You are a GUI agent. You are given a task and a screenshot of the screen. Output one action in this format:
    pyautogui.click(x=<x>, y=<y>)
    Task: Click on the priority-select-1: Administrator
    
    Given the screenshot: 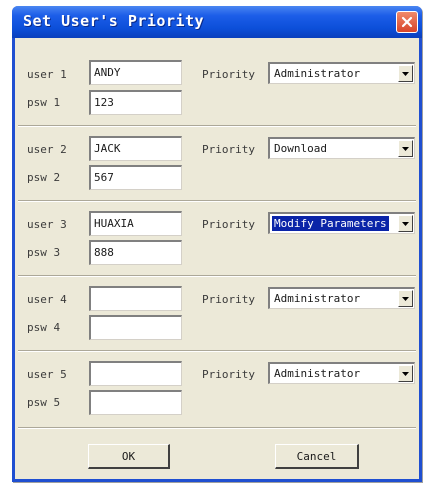 What is the action you would take?
    pyautogui.click(x=341, y=73)
    